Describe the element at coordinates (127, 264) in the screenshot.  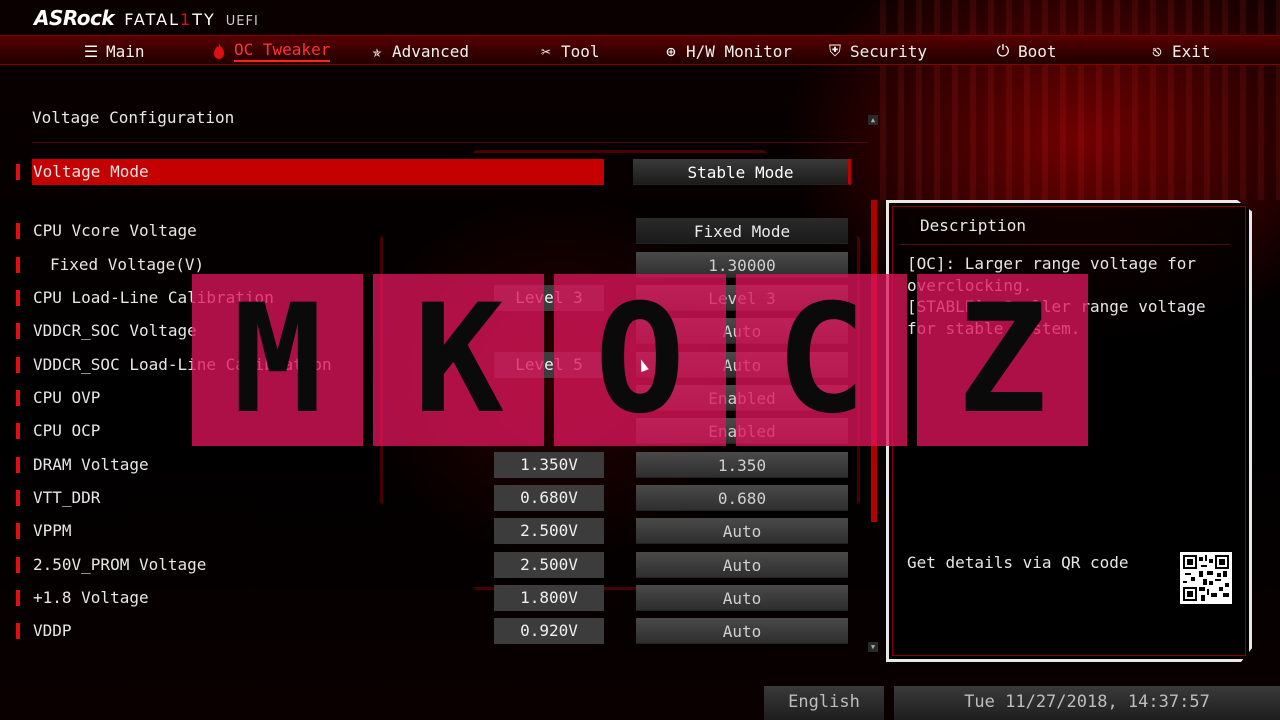
I see `setting-label: Fixed Voltage(V)` at that location.